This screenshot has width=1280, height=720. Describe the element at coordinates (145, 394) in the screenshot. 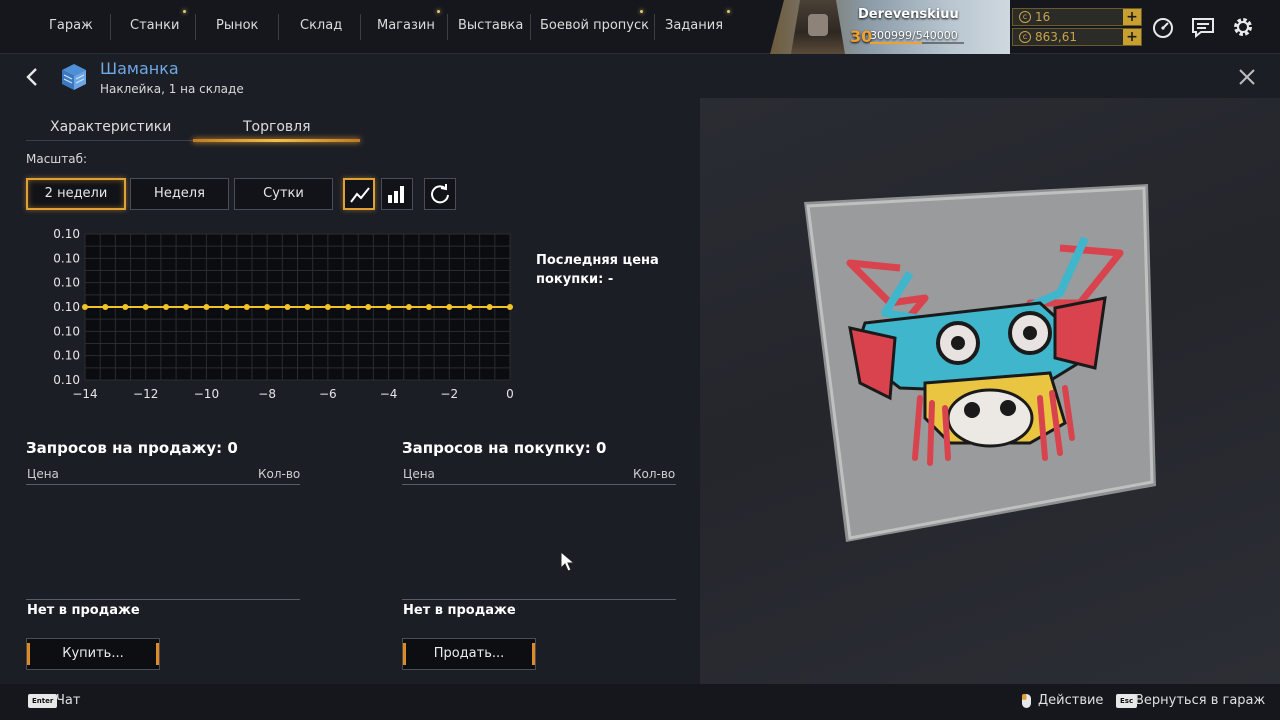

I see `chart-x-tick-label: −12` at that location.